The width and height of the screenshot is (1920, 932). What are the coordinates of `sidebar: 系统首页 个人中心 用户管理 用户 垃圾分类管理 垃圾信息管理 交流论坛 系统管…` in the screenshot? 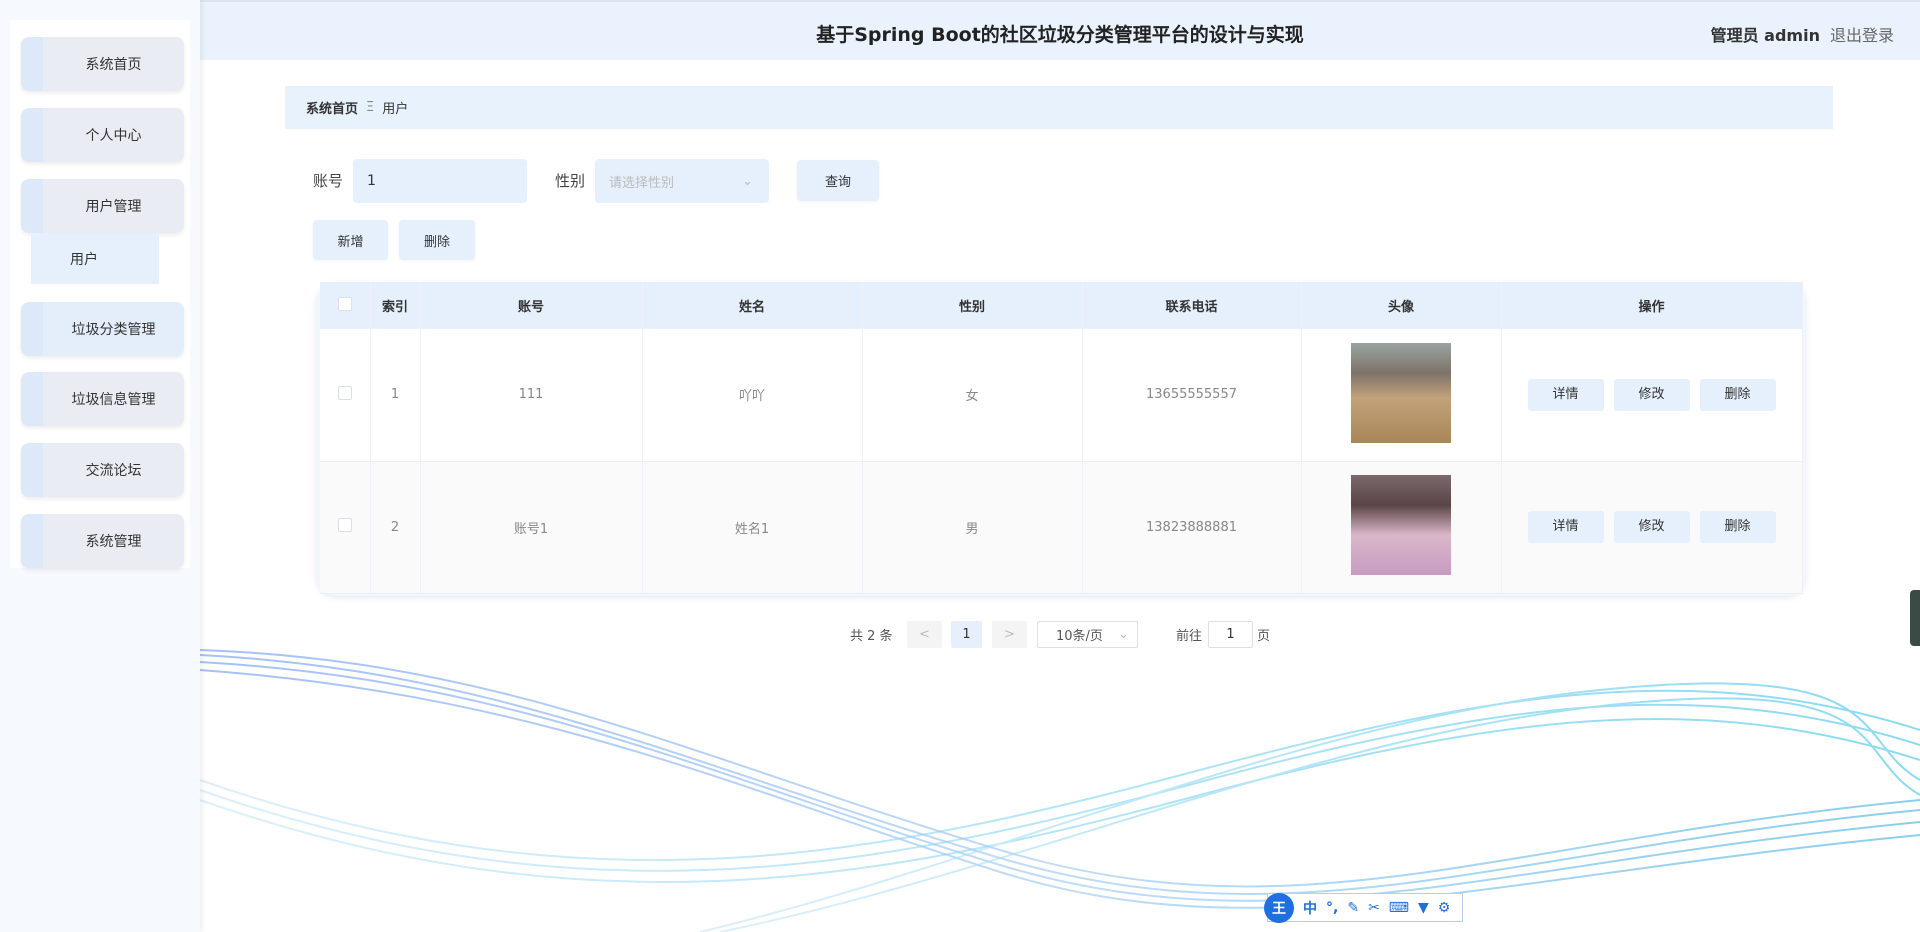 It's located at (100, 466).